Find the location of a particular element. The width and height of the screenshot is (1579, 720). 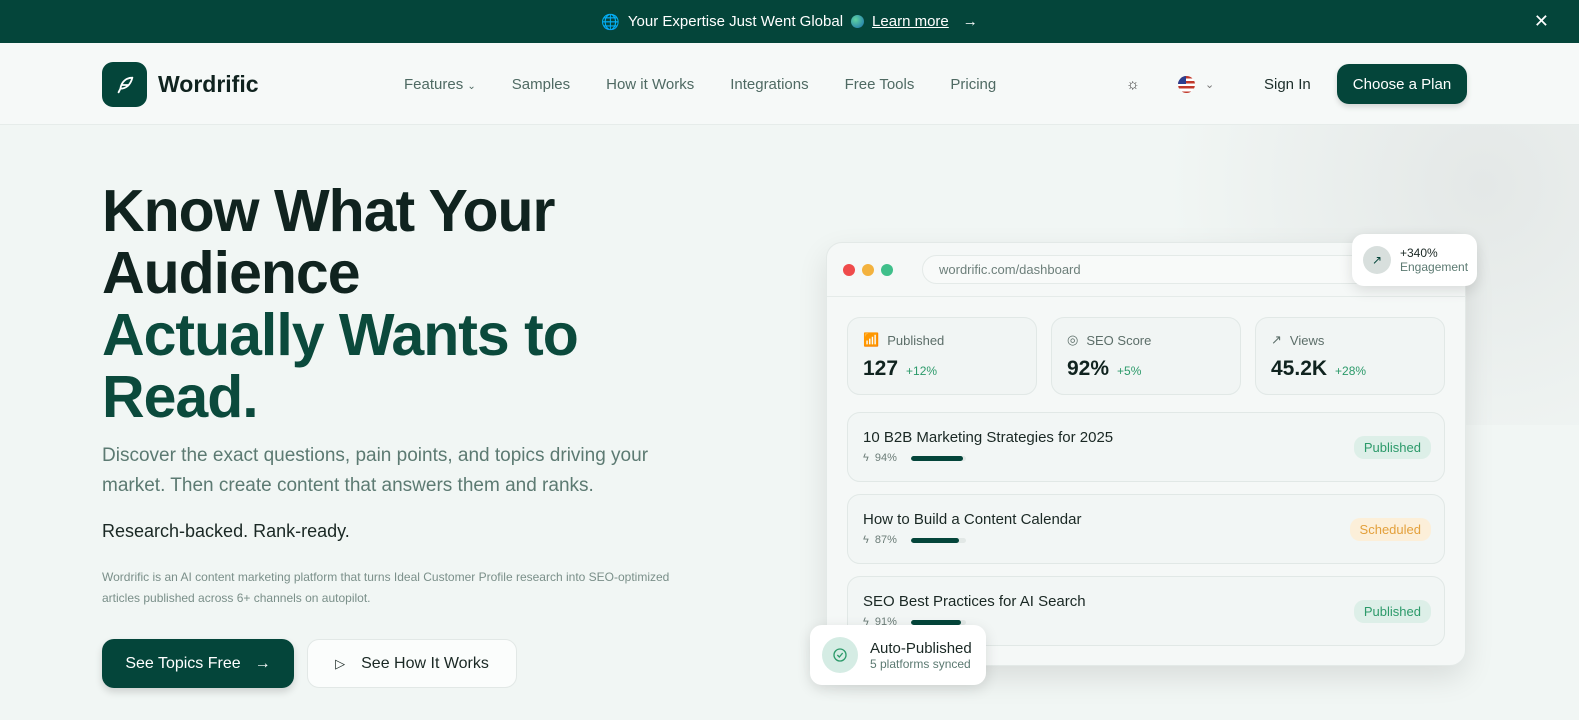

auto-published-popup: Auto-Published 5 platforms synced is located at coordinates (898, 655).